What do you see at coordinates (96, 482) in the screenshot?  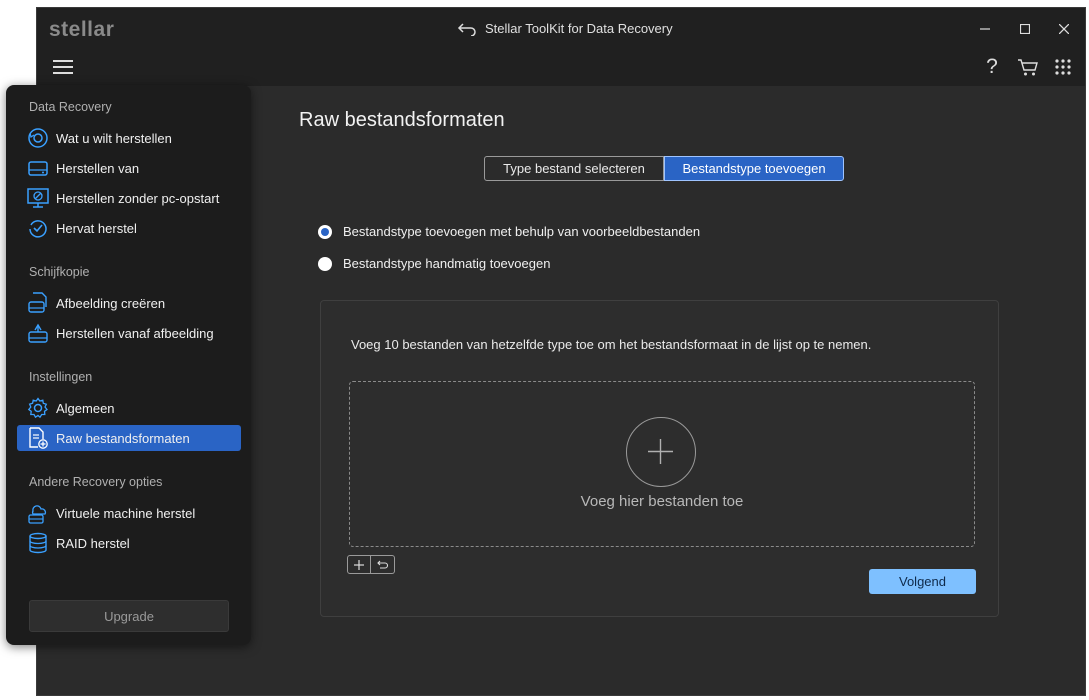 I see `section-title-andere-recovery-opties: Andere Recovery opties` at bounding box center [96, 482].